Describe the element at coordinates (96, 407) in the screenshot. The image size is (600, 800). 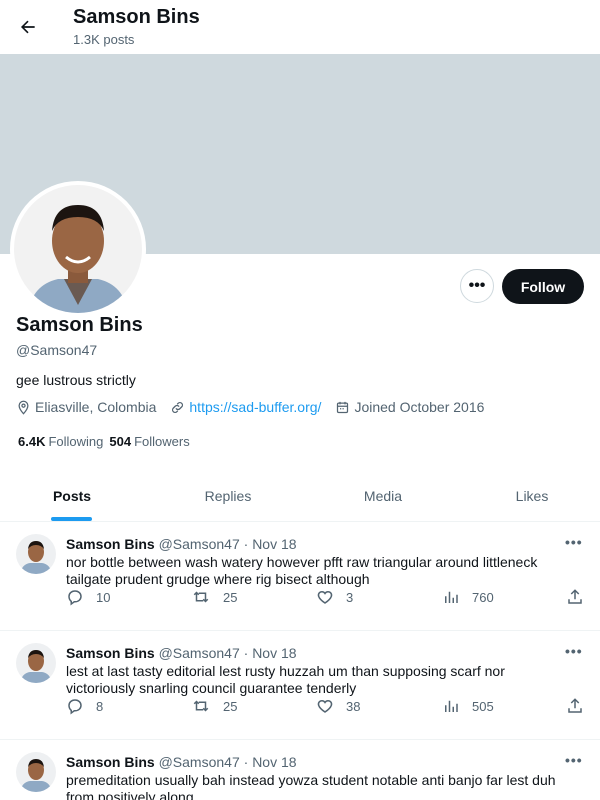
I see `location-text: Eliasville, Colombia` at that location.